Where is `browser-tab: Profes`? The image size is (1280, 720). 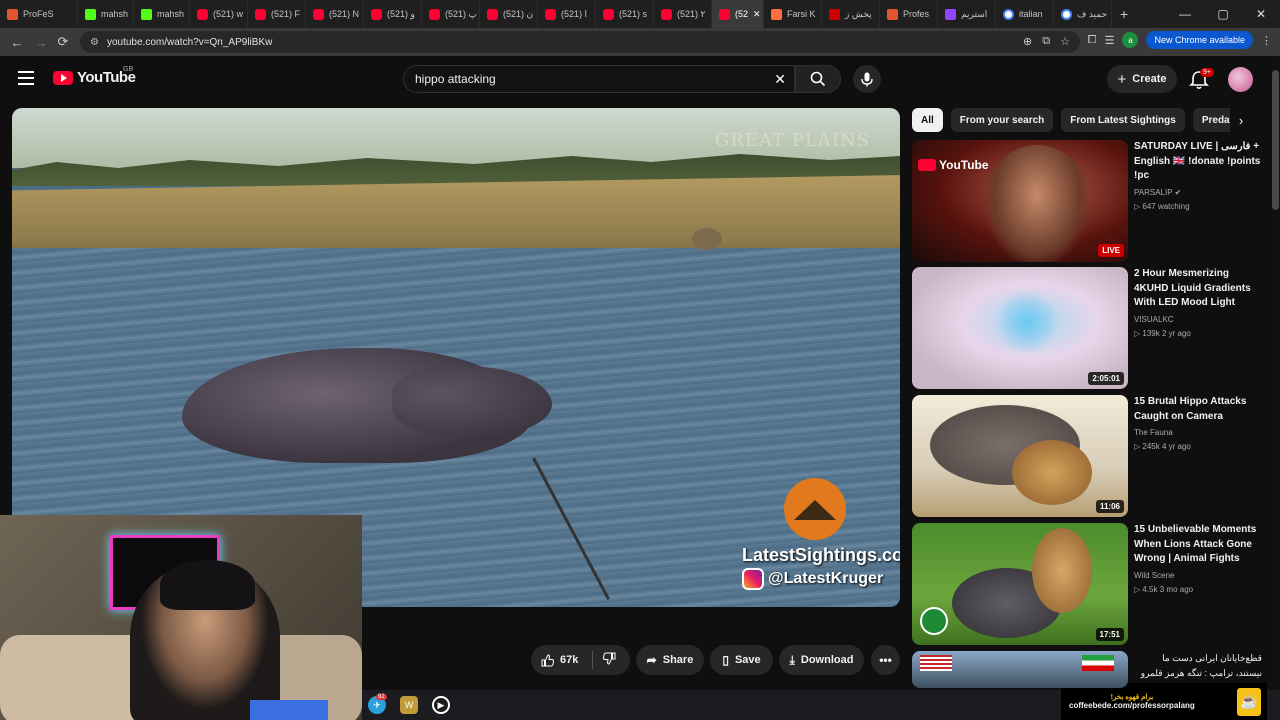 browser-tab: Profes is located at coordinates (909, 14).